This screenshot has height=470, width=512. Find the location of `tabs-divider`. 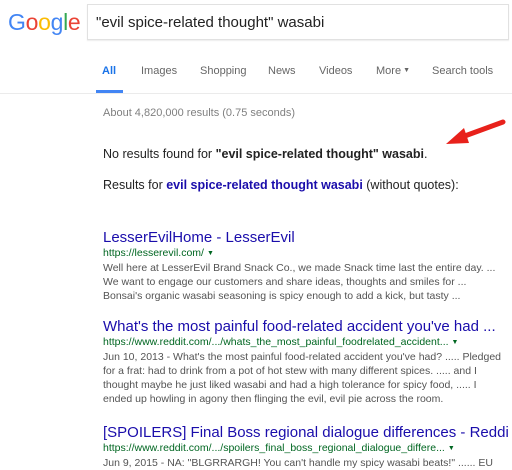

tabs-divider is located at coordinates (256, 93).